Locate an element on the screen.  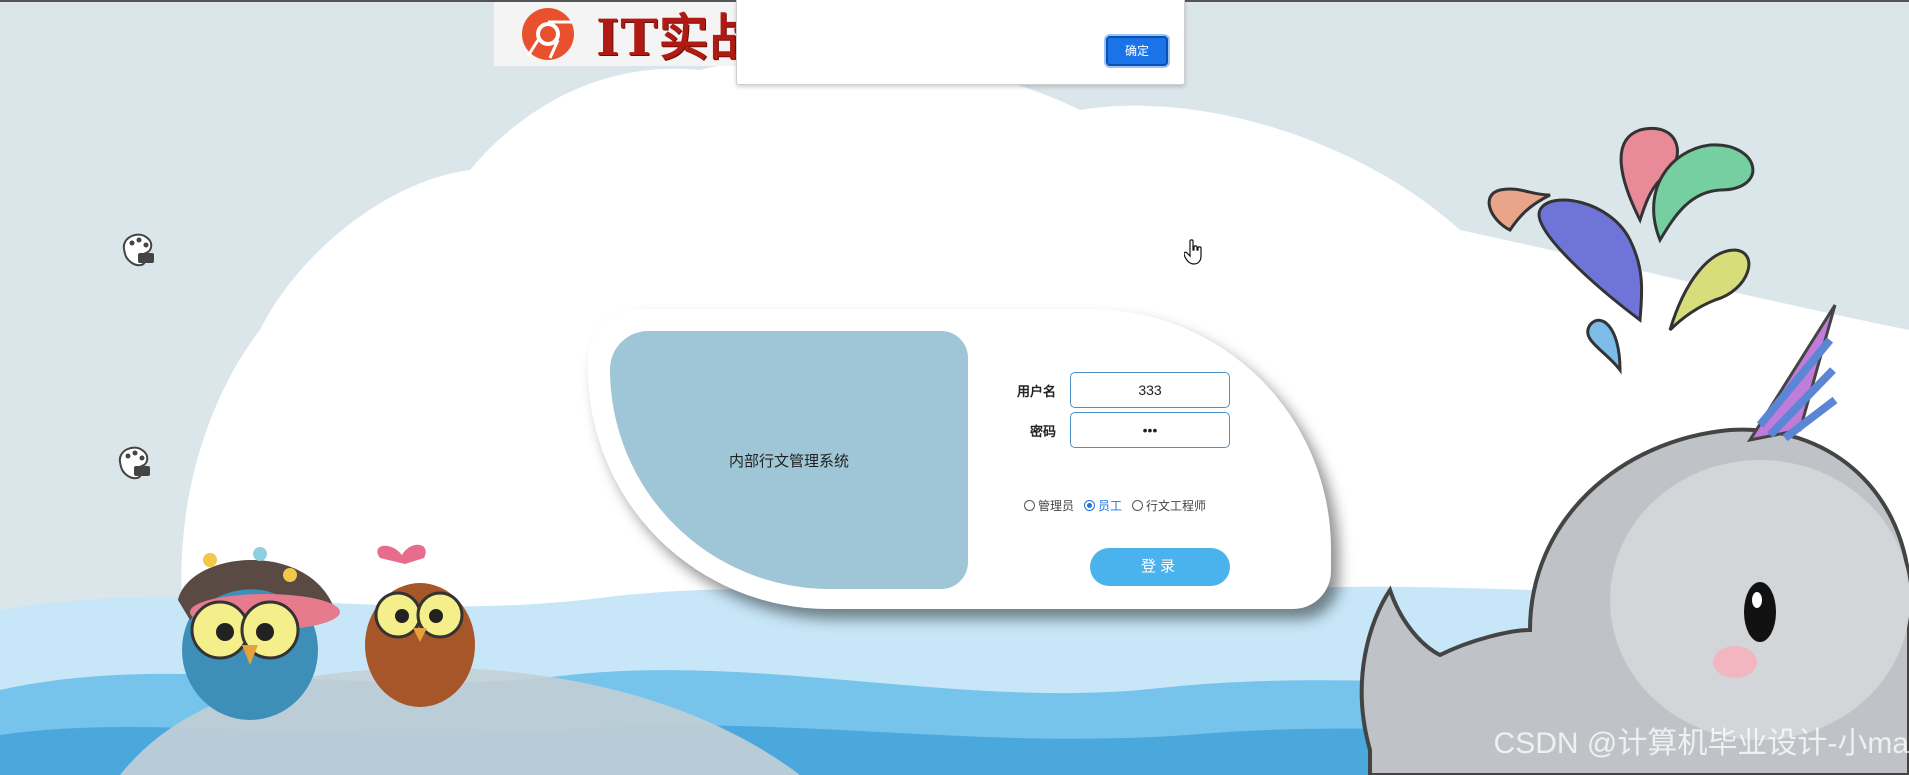
role-radio-employee: 员工 is located at coordinates (1103, 505).